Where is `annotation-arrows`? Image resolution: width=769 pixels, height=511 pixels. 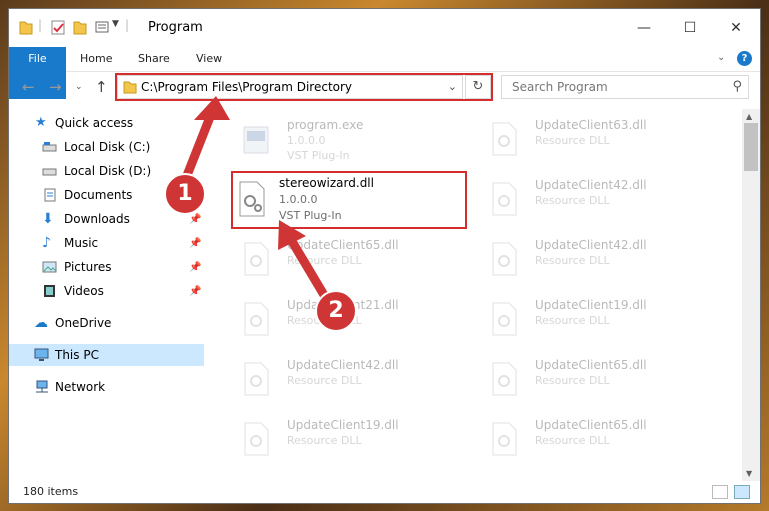
annotation-arrows is located at coordinates (256, 200).